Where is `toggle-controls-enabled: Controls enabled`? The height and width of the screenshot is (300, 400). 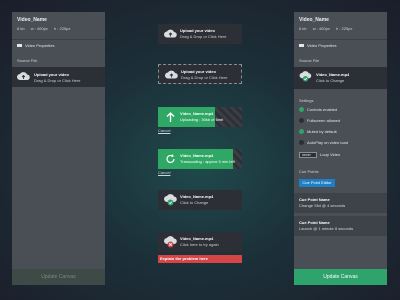 toggle-controls-enabled: Controls enabled is located at coordinates (318, 110).